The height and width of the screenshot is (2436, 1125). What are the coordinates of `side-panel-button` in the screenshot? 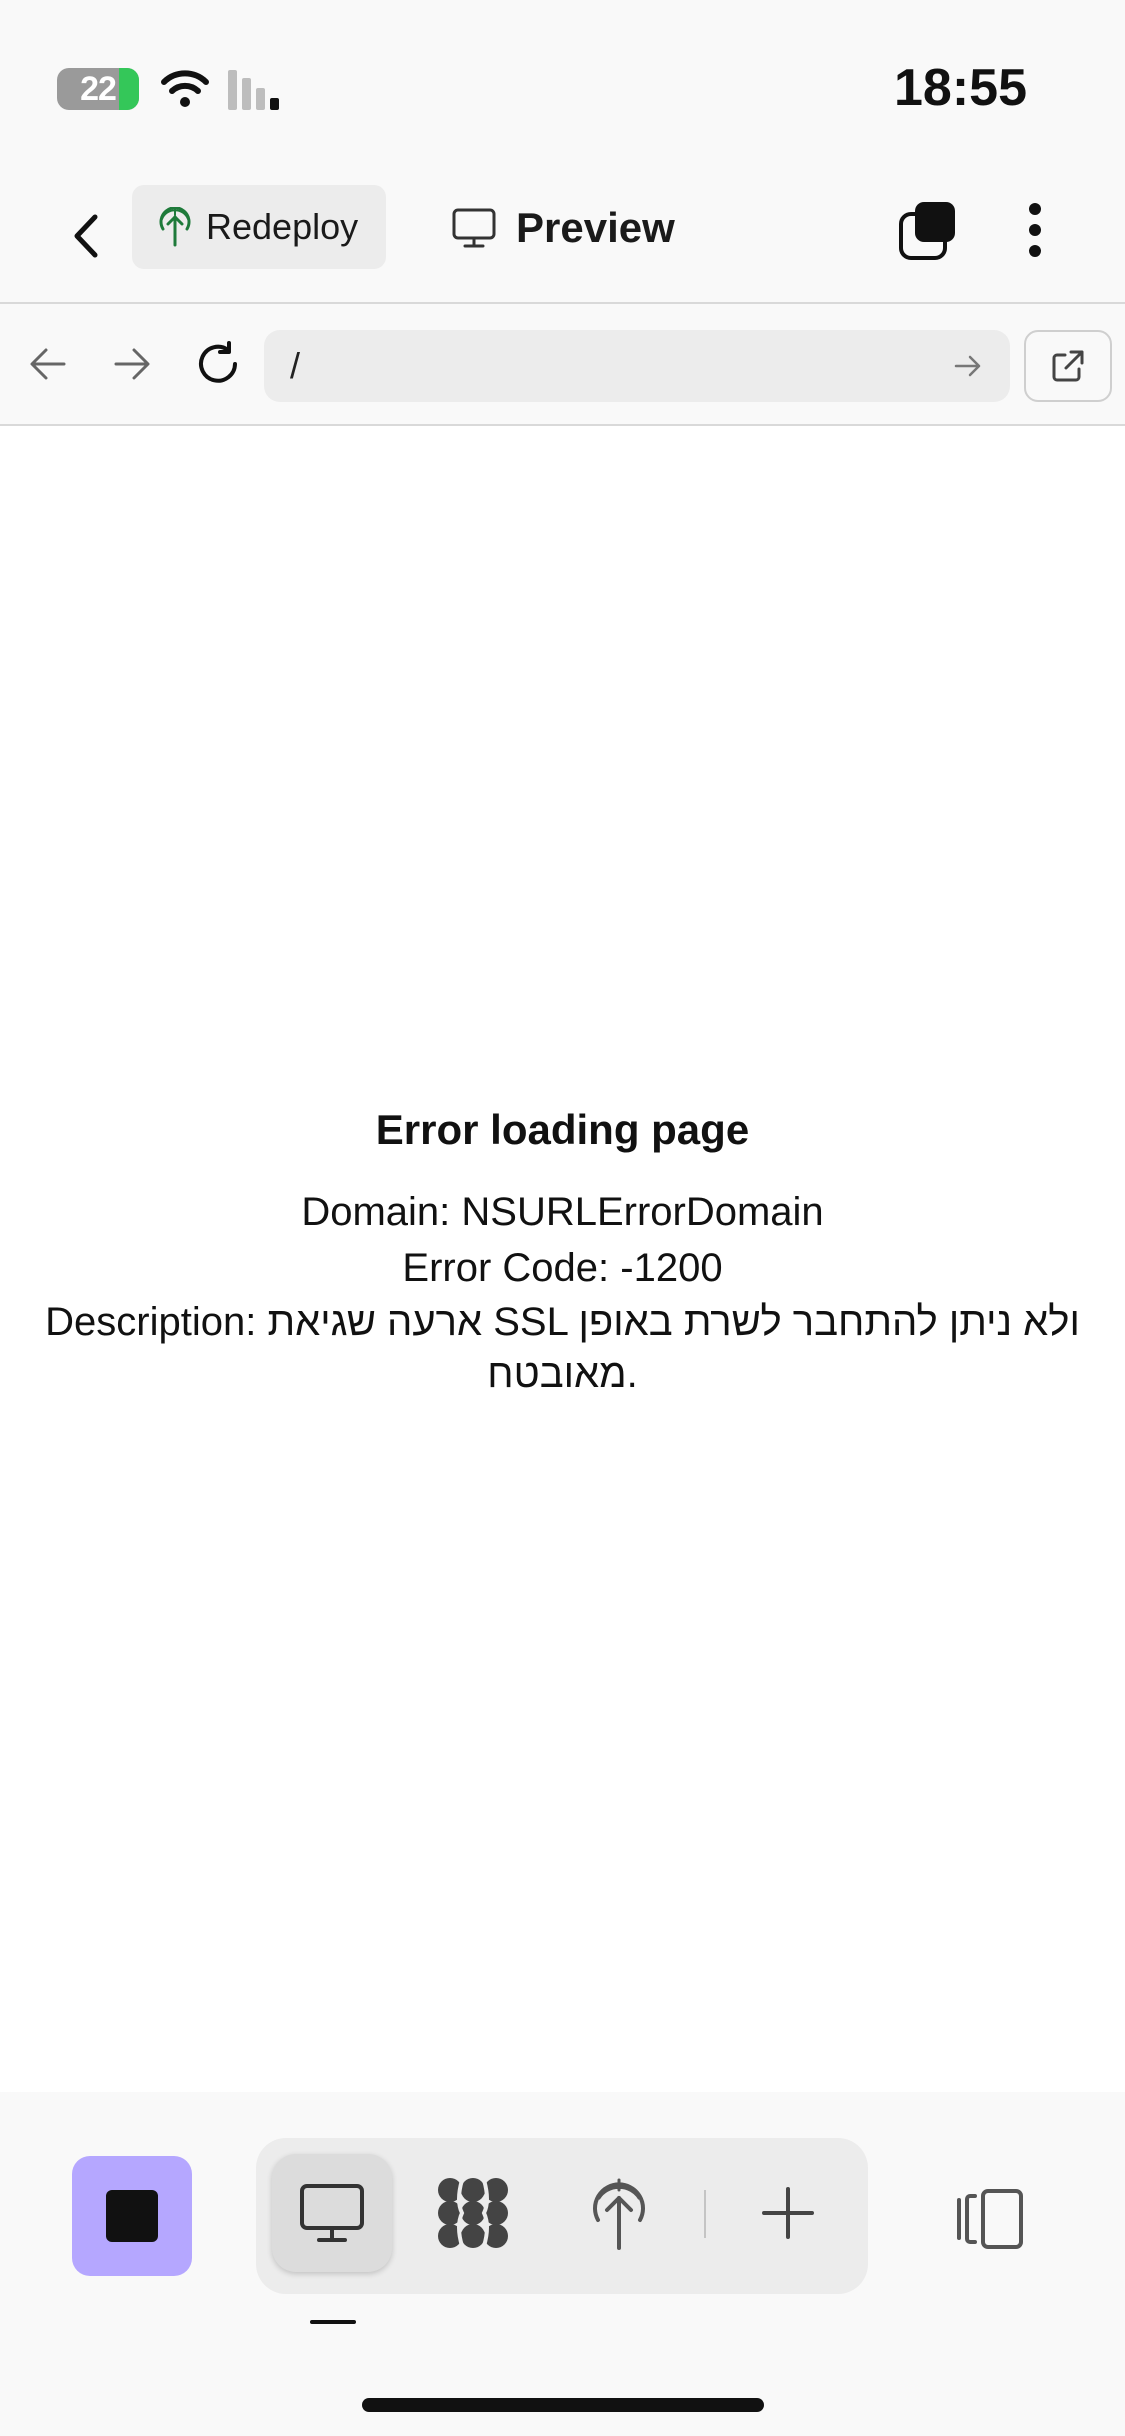 It's located at (989, 2219).